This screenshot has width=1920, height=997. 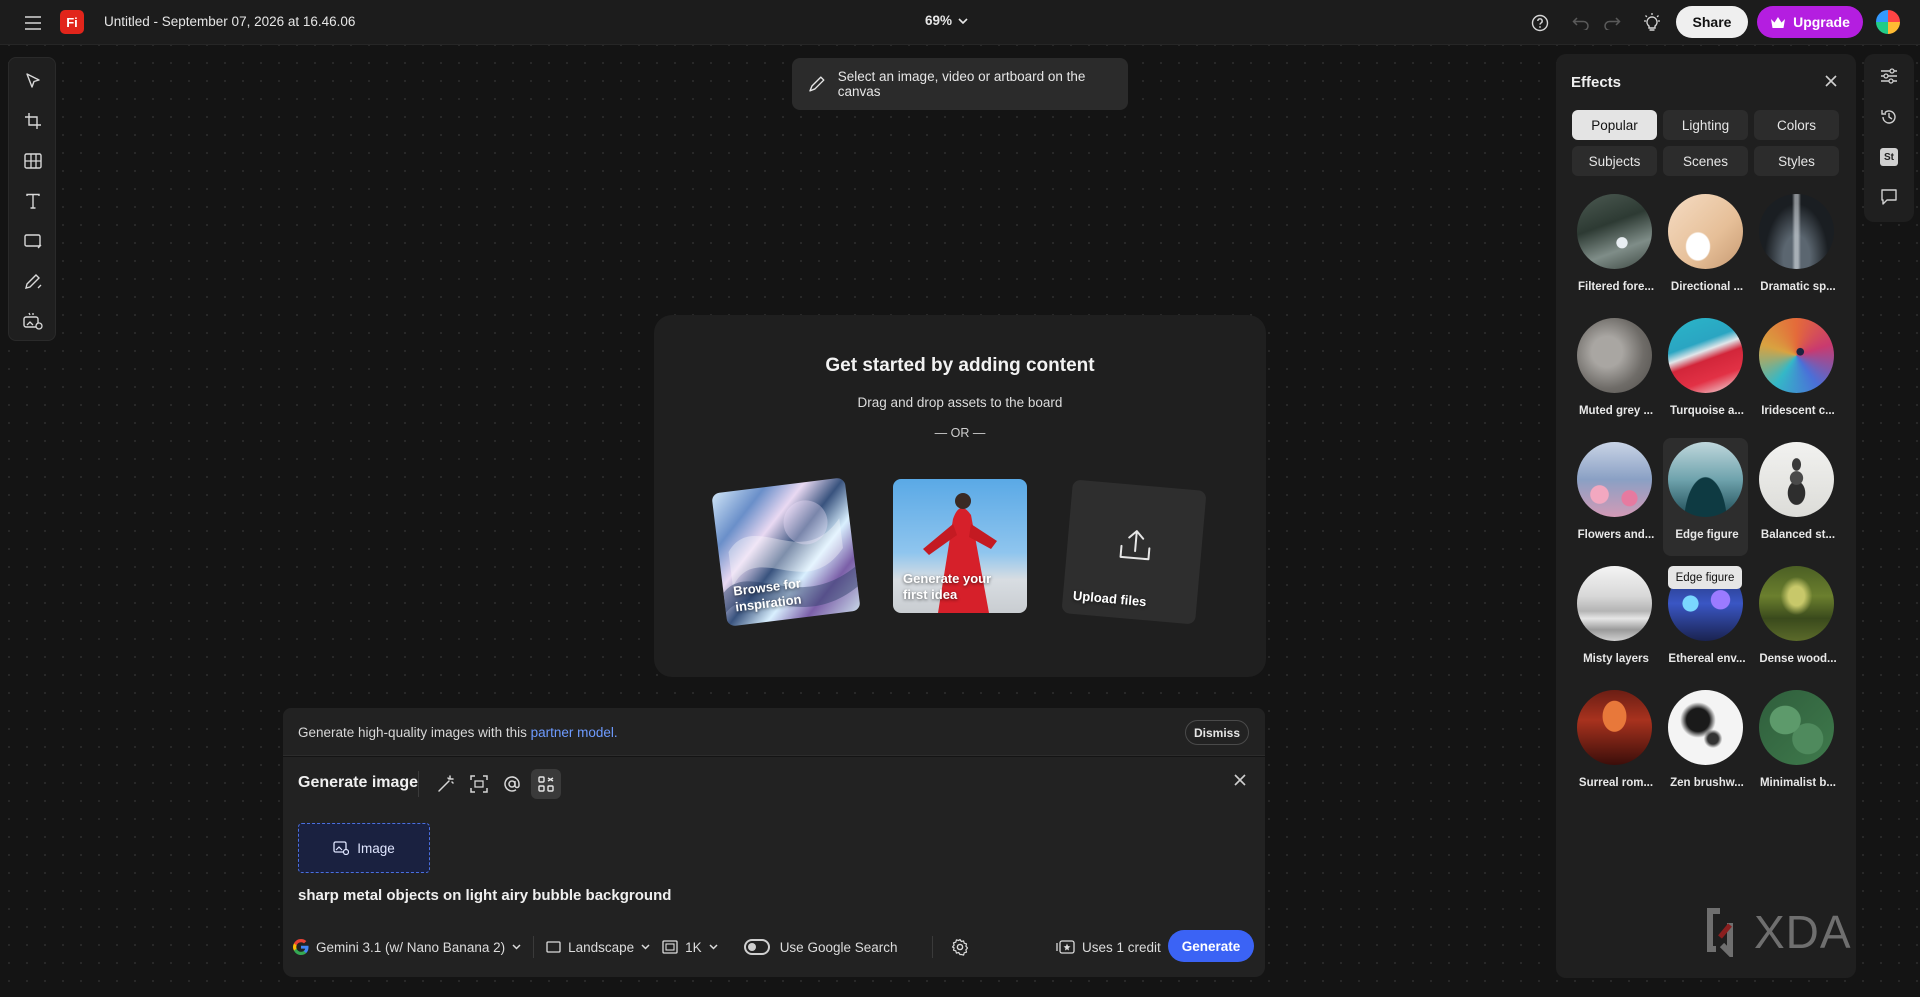 What do you see at coordinates (413, 947) in the screenshot?
I see `model-selector: Gemini 3.1 (w/ Nano Banana 2)` at bounding box center [413, 947].